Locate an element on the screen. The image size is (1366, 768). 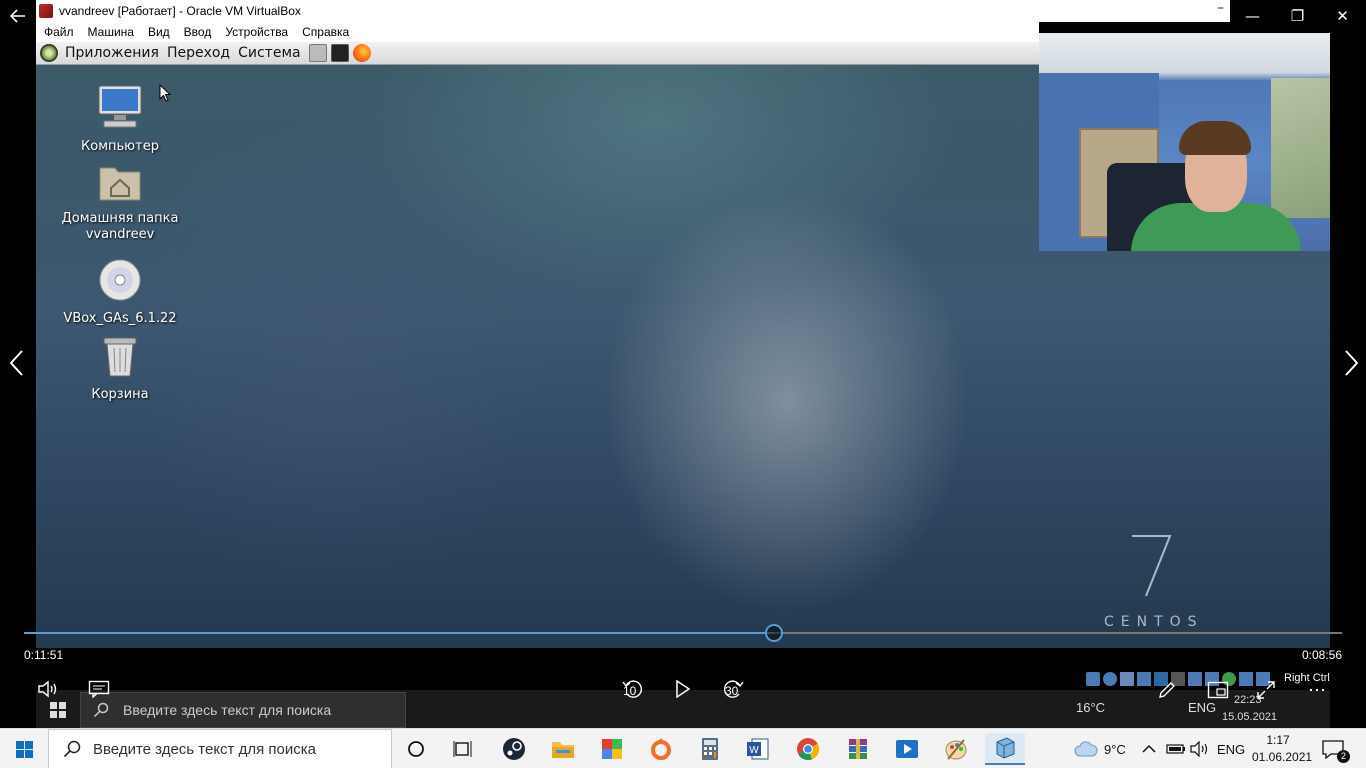
taskbar-app-word: W is located at coordinates (758, 749).